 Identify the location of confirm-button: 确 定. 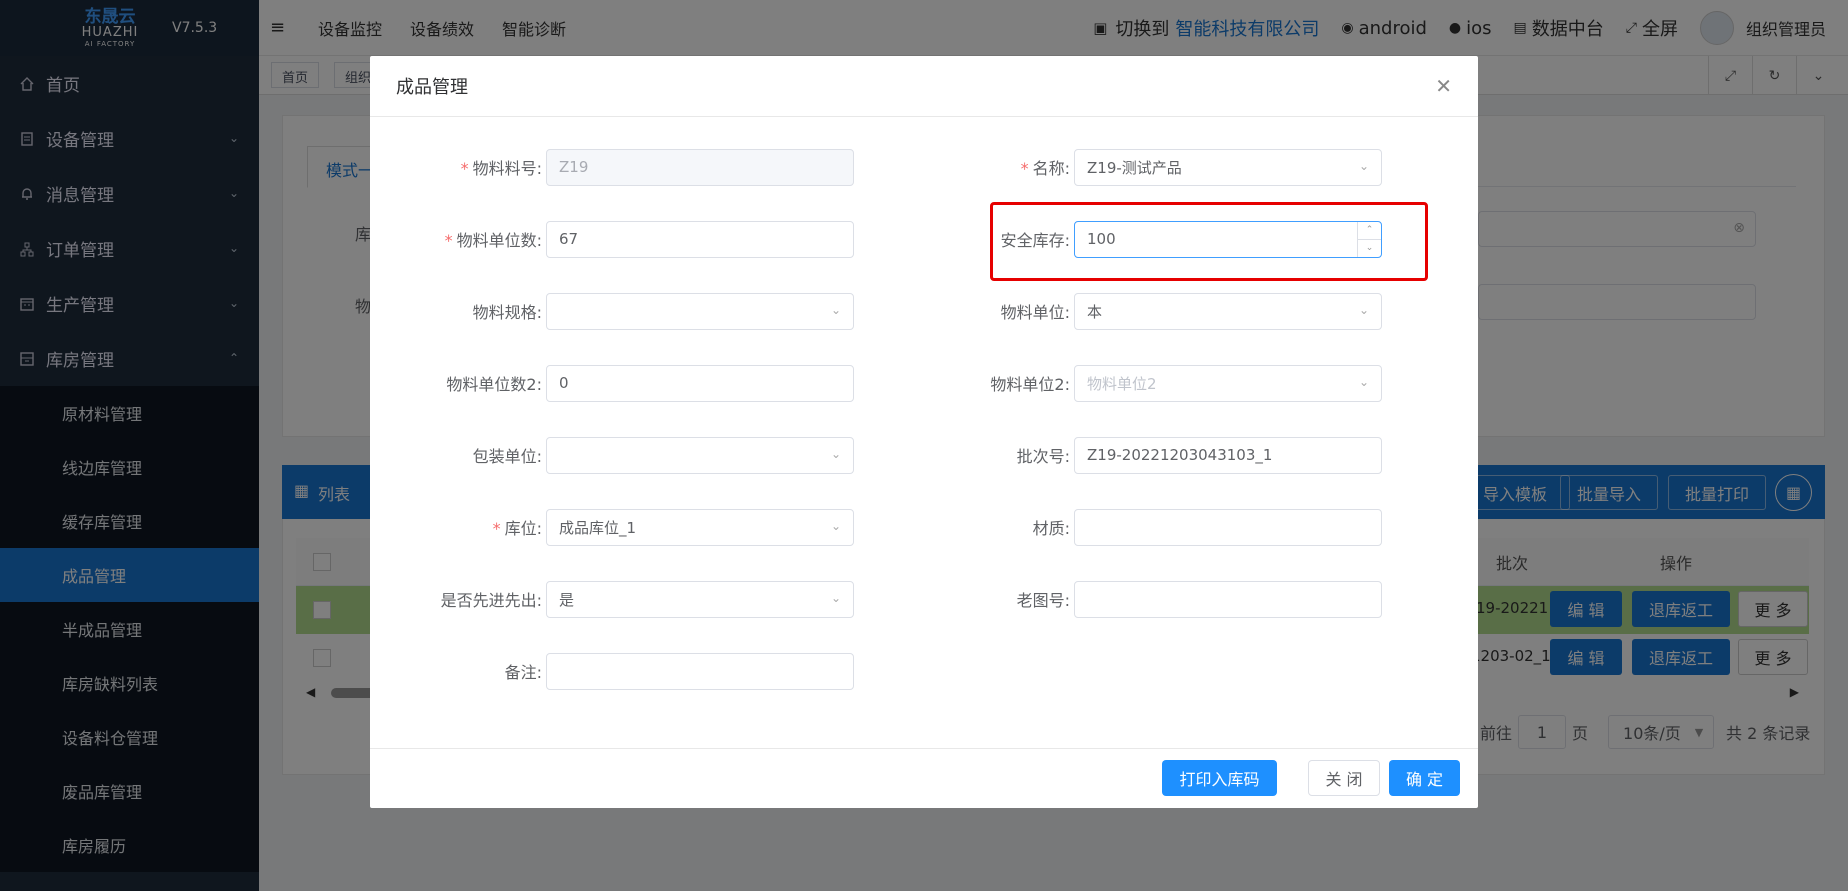
(1424, 778).